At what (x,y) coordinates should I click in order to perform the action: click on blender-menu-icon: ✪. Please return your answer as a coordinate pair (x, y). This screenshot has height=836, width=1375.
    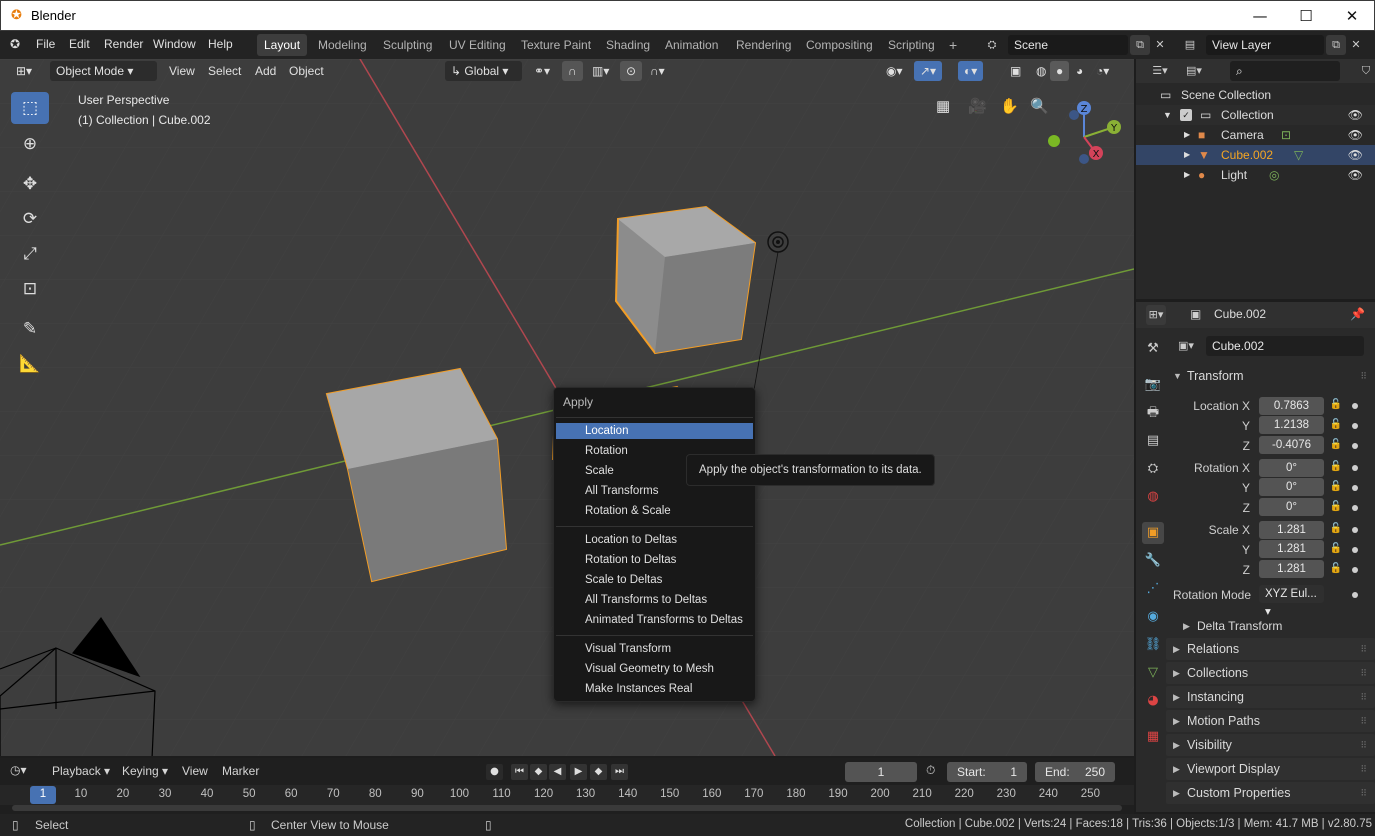
    Looking at the image, I should click on (15, 44).